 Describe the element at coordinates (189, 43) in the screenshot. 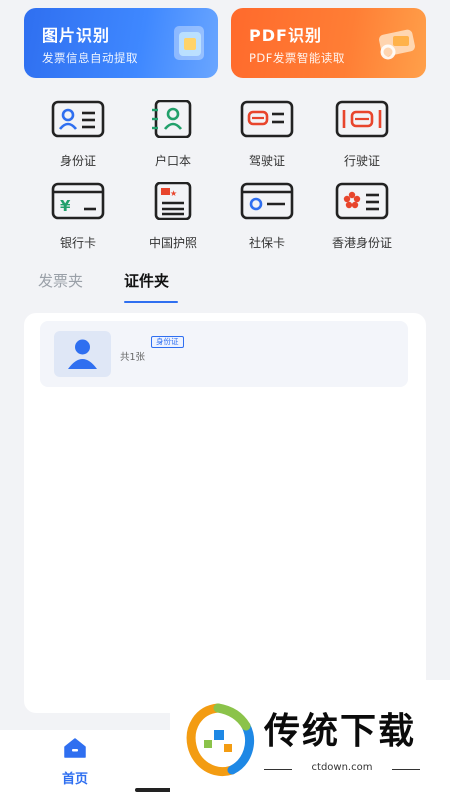

I see `image-scan-icon` at that location.